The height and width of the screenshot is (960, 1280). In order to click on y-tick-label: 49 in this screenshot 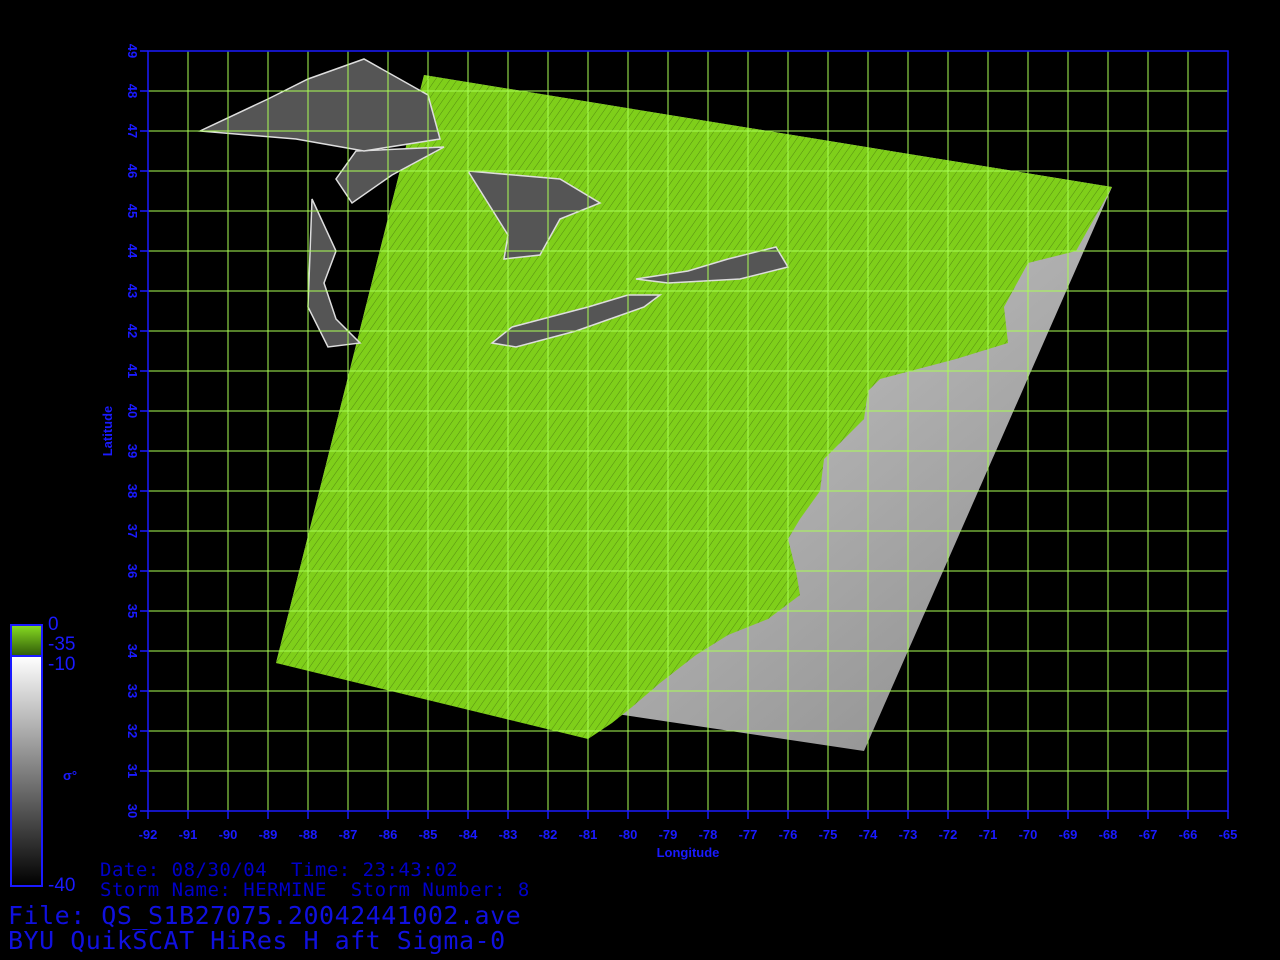, I will do `click(132, 51)`.